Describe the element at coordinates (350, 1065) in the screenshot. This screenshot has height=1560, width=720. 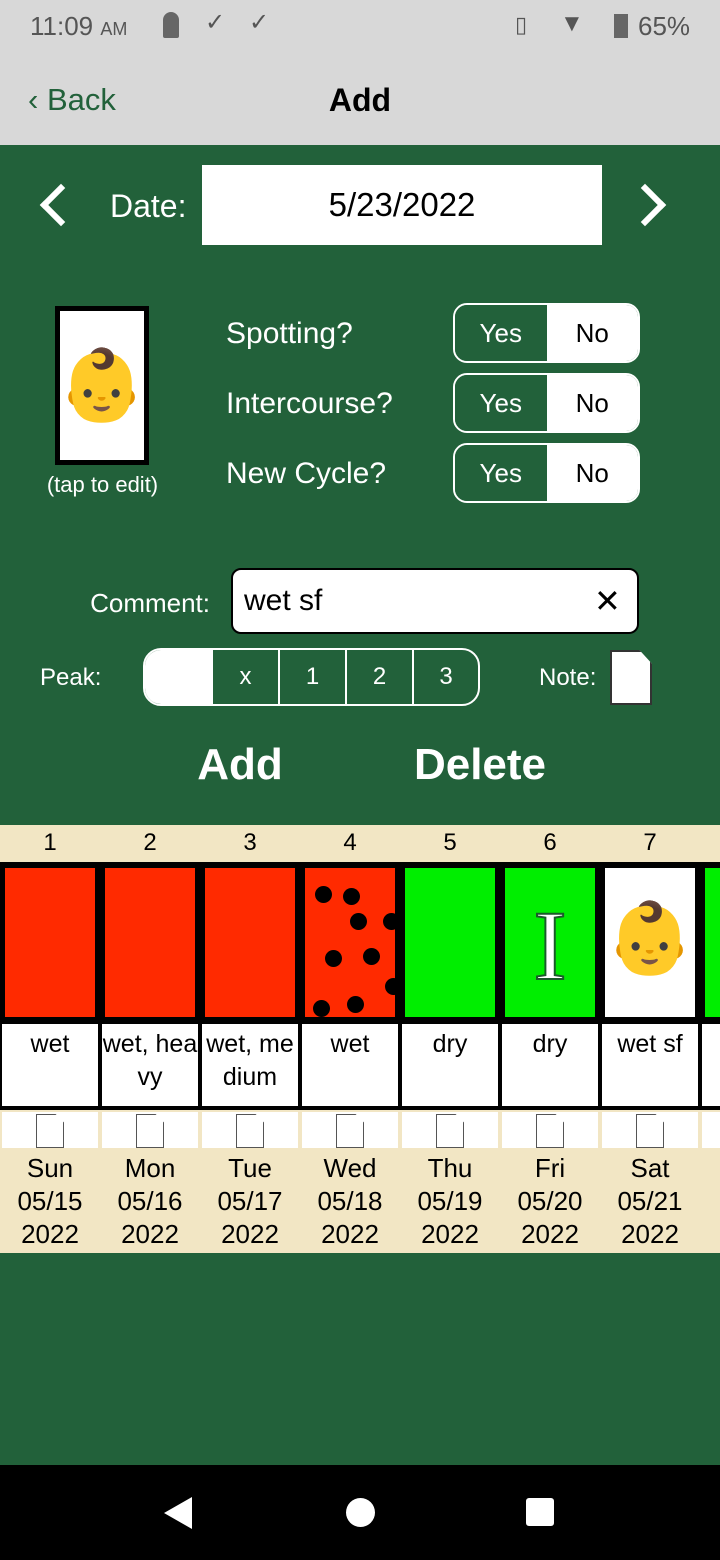
I see `day-comment: wet` at that location.